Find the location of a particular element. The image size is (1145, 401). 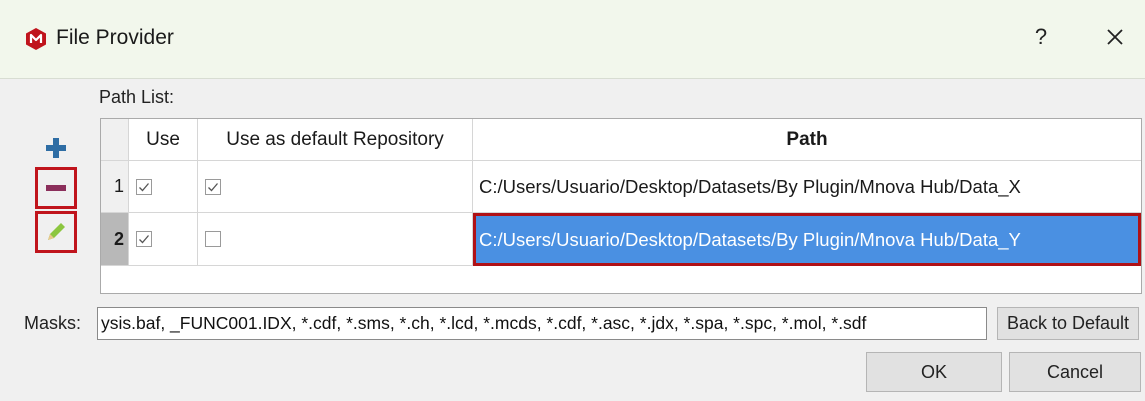

row-number: 2 is located at coordinates (115, 239).